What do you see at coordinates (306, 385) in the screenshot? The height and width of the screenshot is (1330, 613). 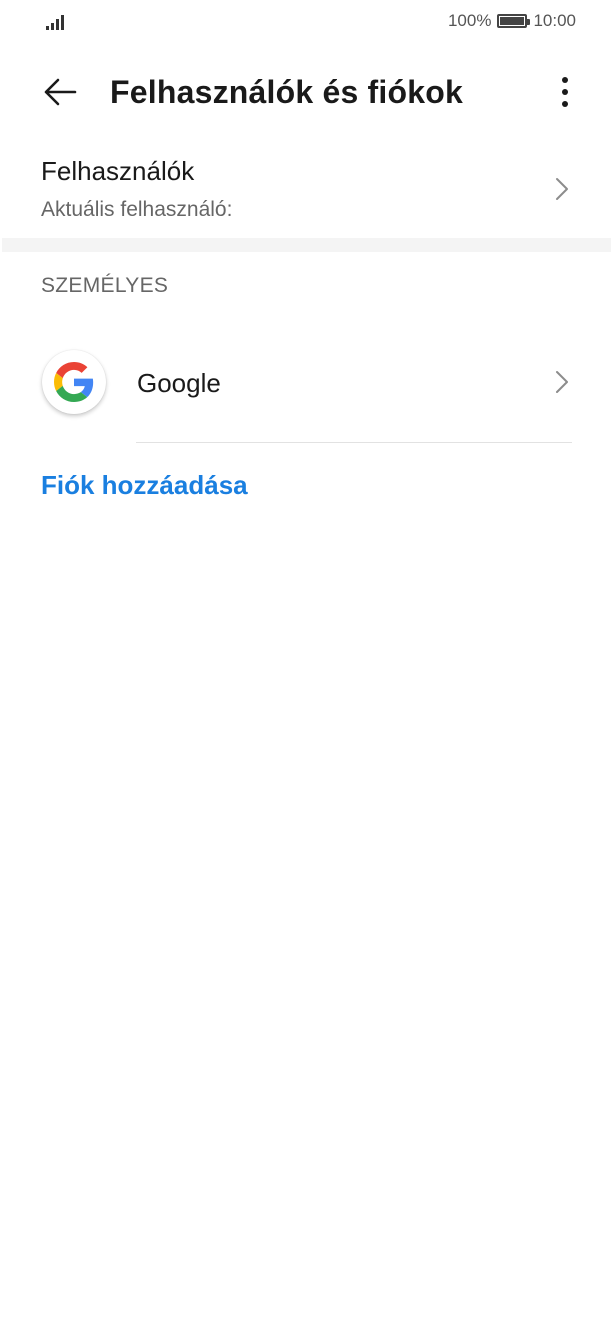 I see `account-row-google: Google` at bounding box center [306, 385].